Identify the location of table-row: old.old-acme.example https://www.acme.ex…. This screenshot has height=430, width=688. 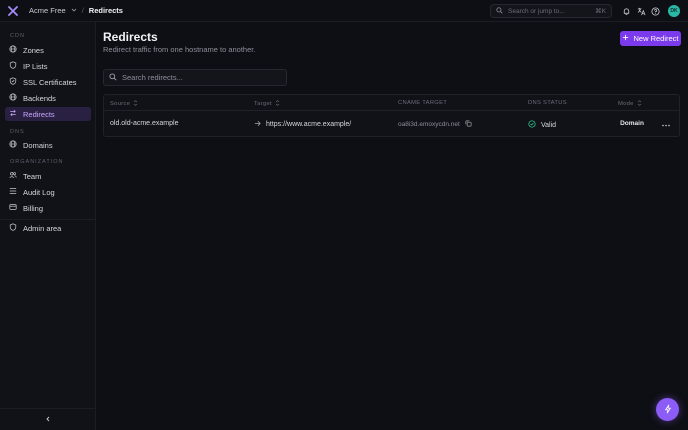
(391, 124).